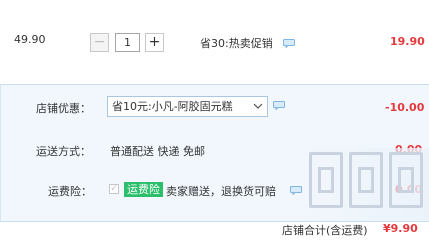 This screenshot has height=245, width=429. What do you see at coordinates (400, 228) in the screenshot?
I see `shop-total-amount: ¥9.90` at bounding box center [400, 228].